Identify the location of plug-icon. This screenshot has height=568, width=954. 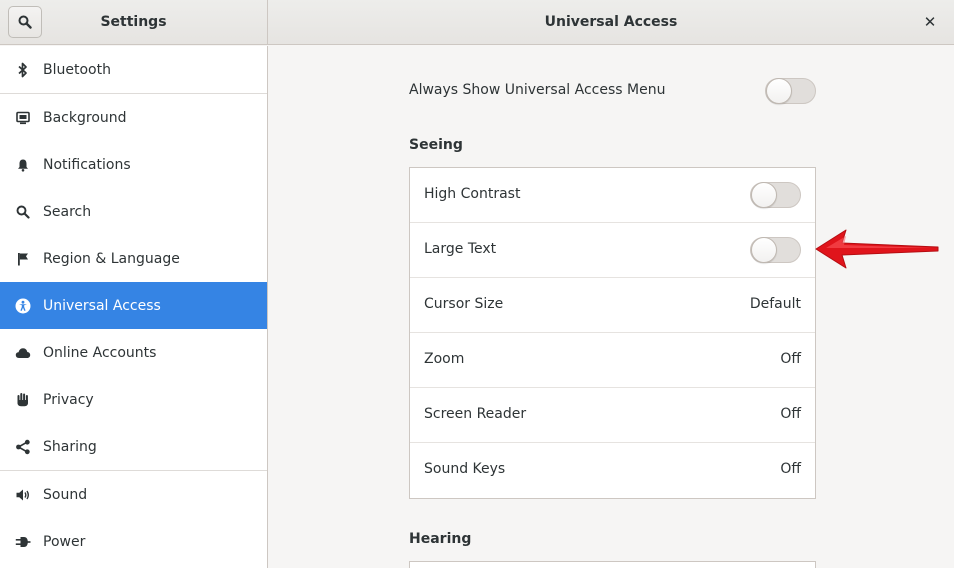
(23, 542).